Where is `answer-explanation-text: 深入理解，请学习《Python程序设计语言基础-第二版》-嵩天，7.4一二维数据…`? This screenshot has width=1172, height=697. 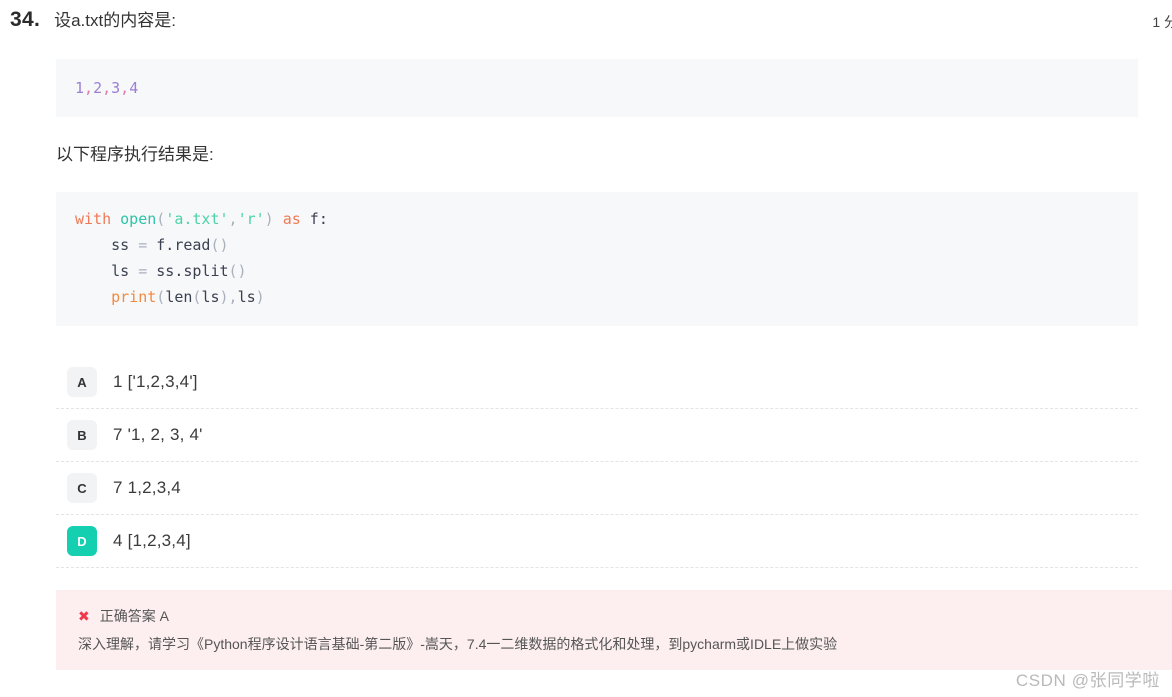
answer-explanation-text: 深入理解，请学习《Python程序设计语言基础-第二版》-嵩天，7.4一二维数据… is located at coordinates (458, 644).